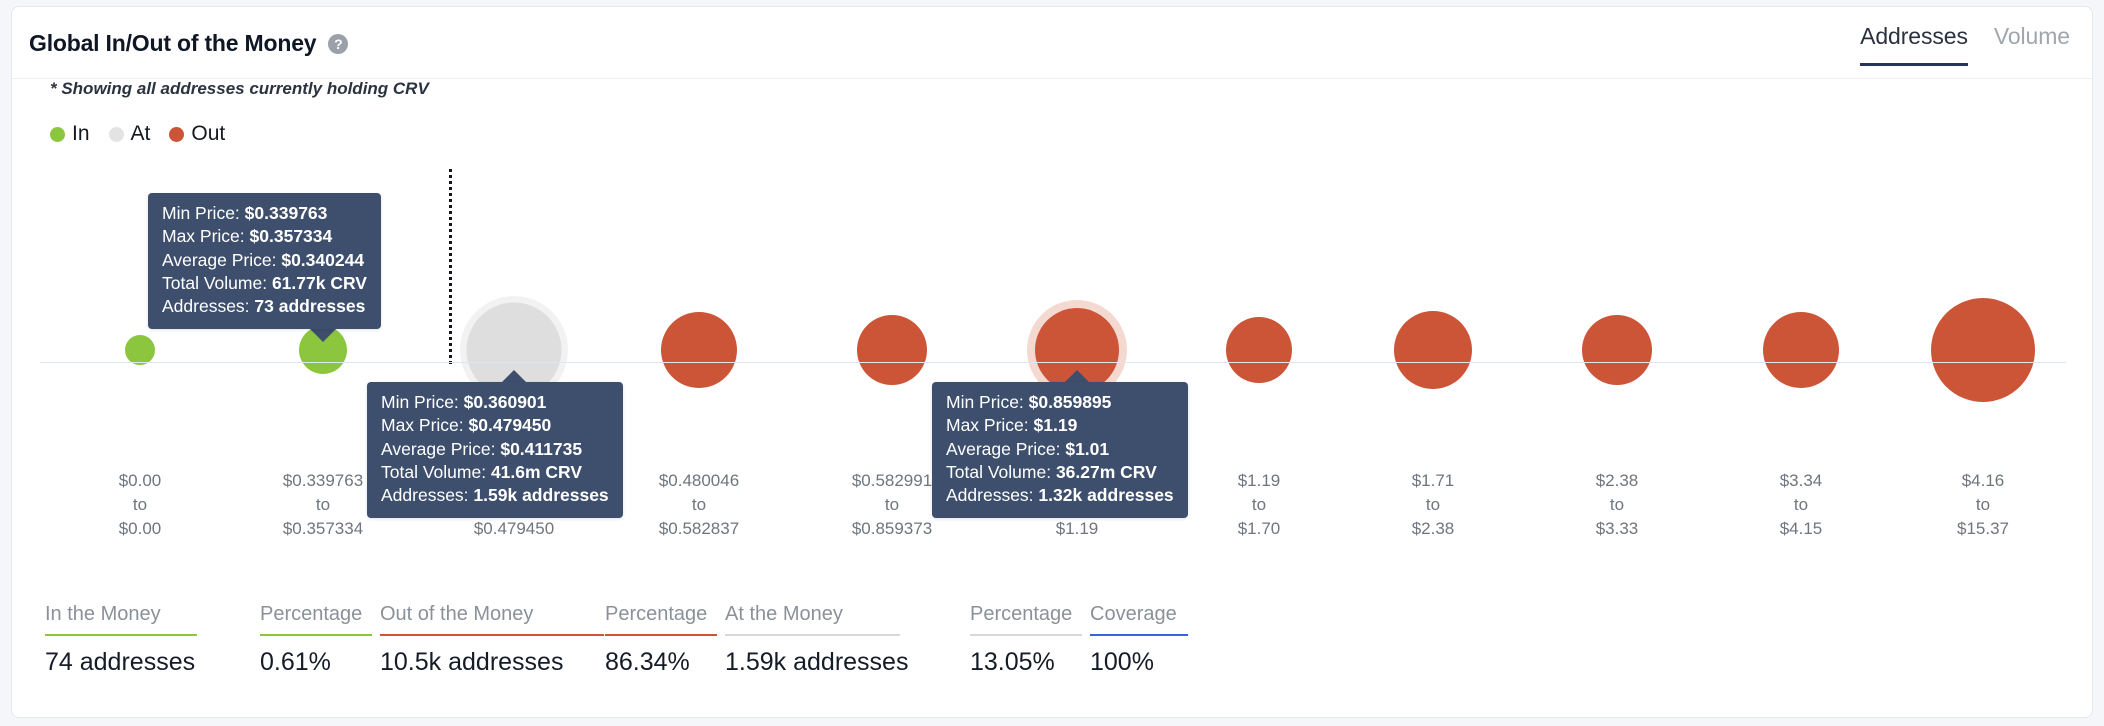 Image resolution: width=2104 pixels, height=726 pixels. What do you see at coordinates (482, 448) in the screenshot?
I see `tooltip-average-price-row: Average Price: $0.411735` at bounding box center [482, 448].